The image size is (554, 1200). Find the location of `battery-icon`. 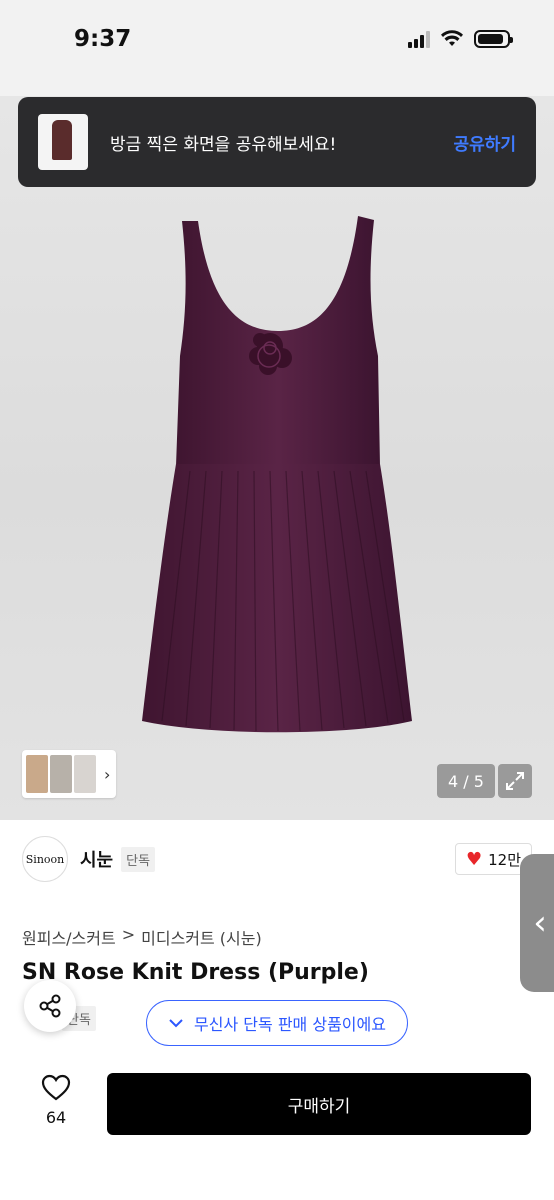

battery-icon is located at coordinates (493, 39).